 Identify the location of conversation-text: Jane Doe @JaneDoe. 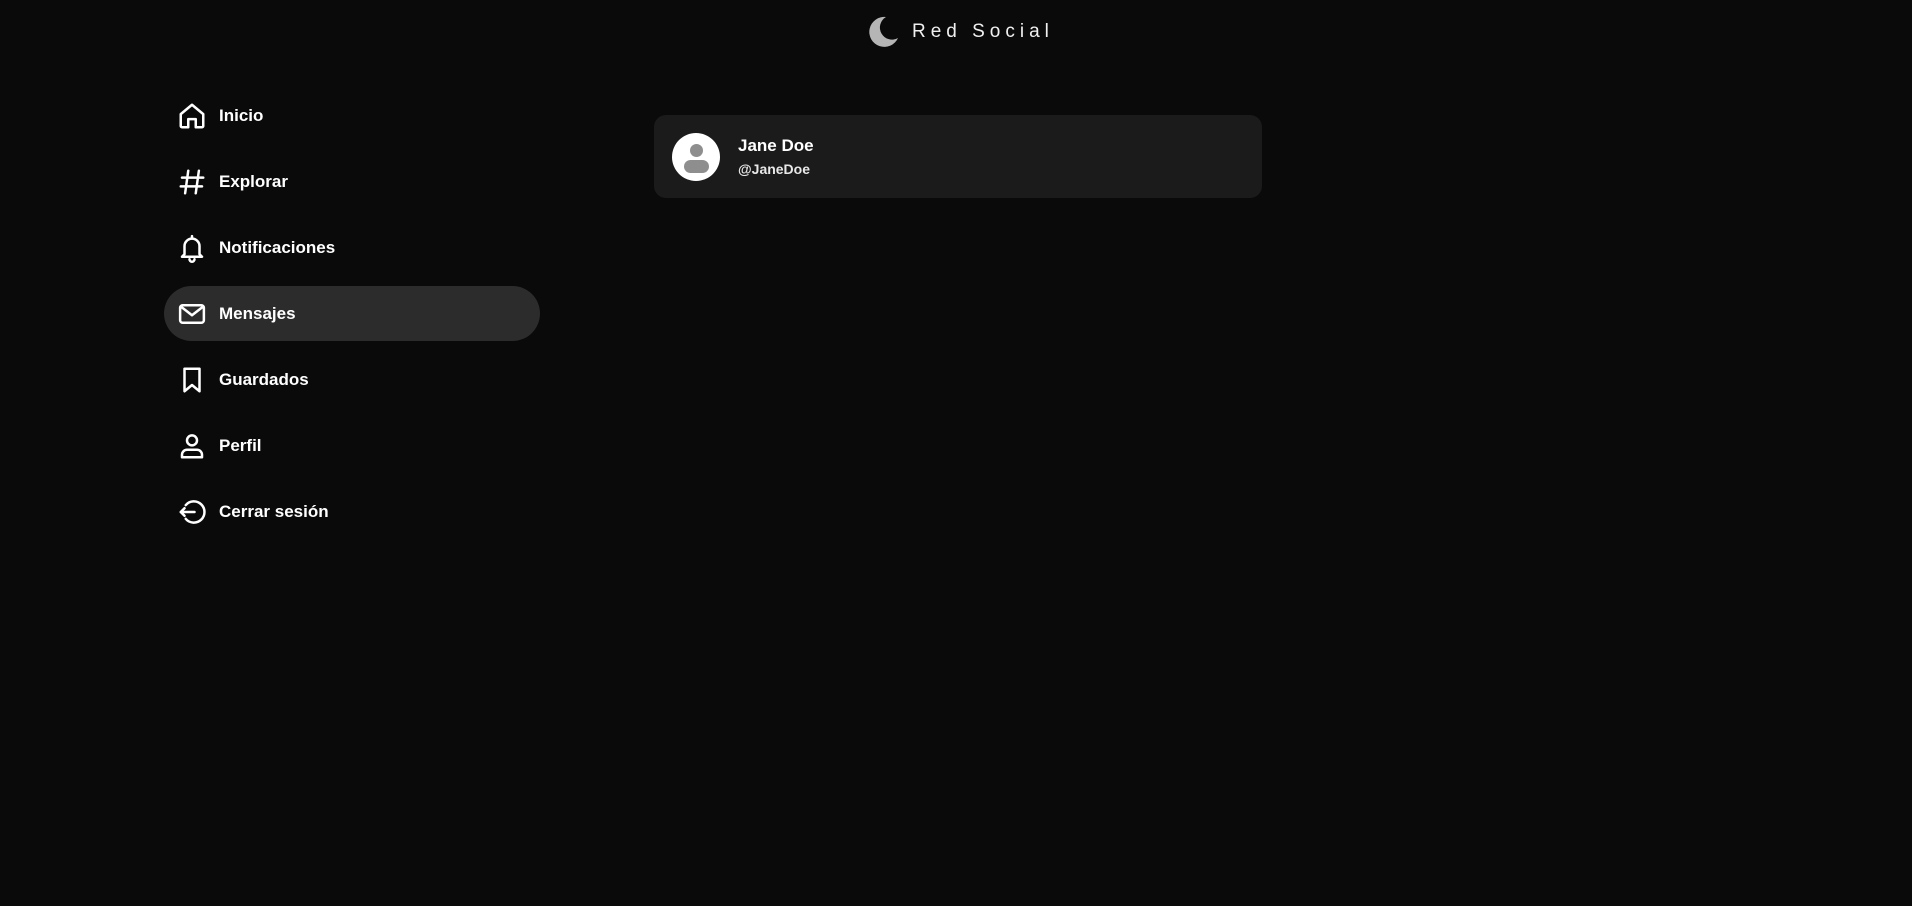
(776, 156).